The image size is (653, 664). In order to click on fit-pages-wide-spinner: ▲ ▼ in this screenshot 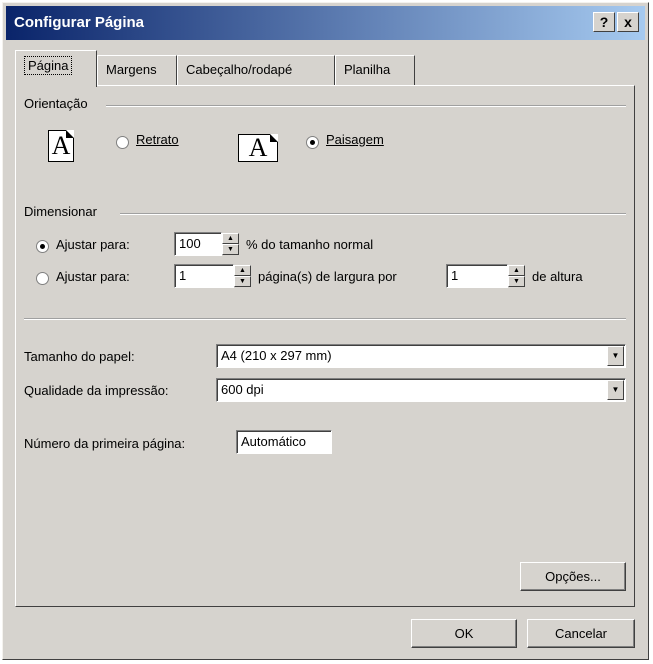, I will do `click(242, 276)`.